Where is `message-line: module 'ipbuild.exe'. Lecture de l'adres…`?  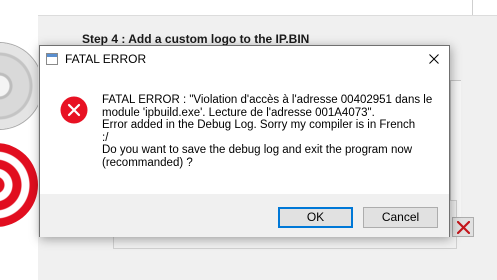
message-line: module 'ipbuild.exe'. Lecture de l'adres… is located at coordinates (238, 112).